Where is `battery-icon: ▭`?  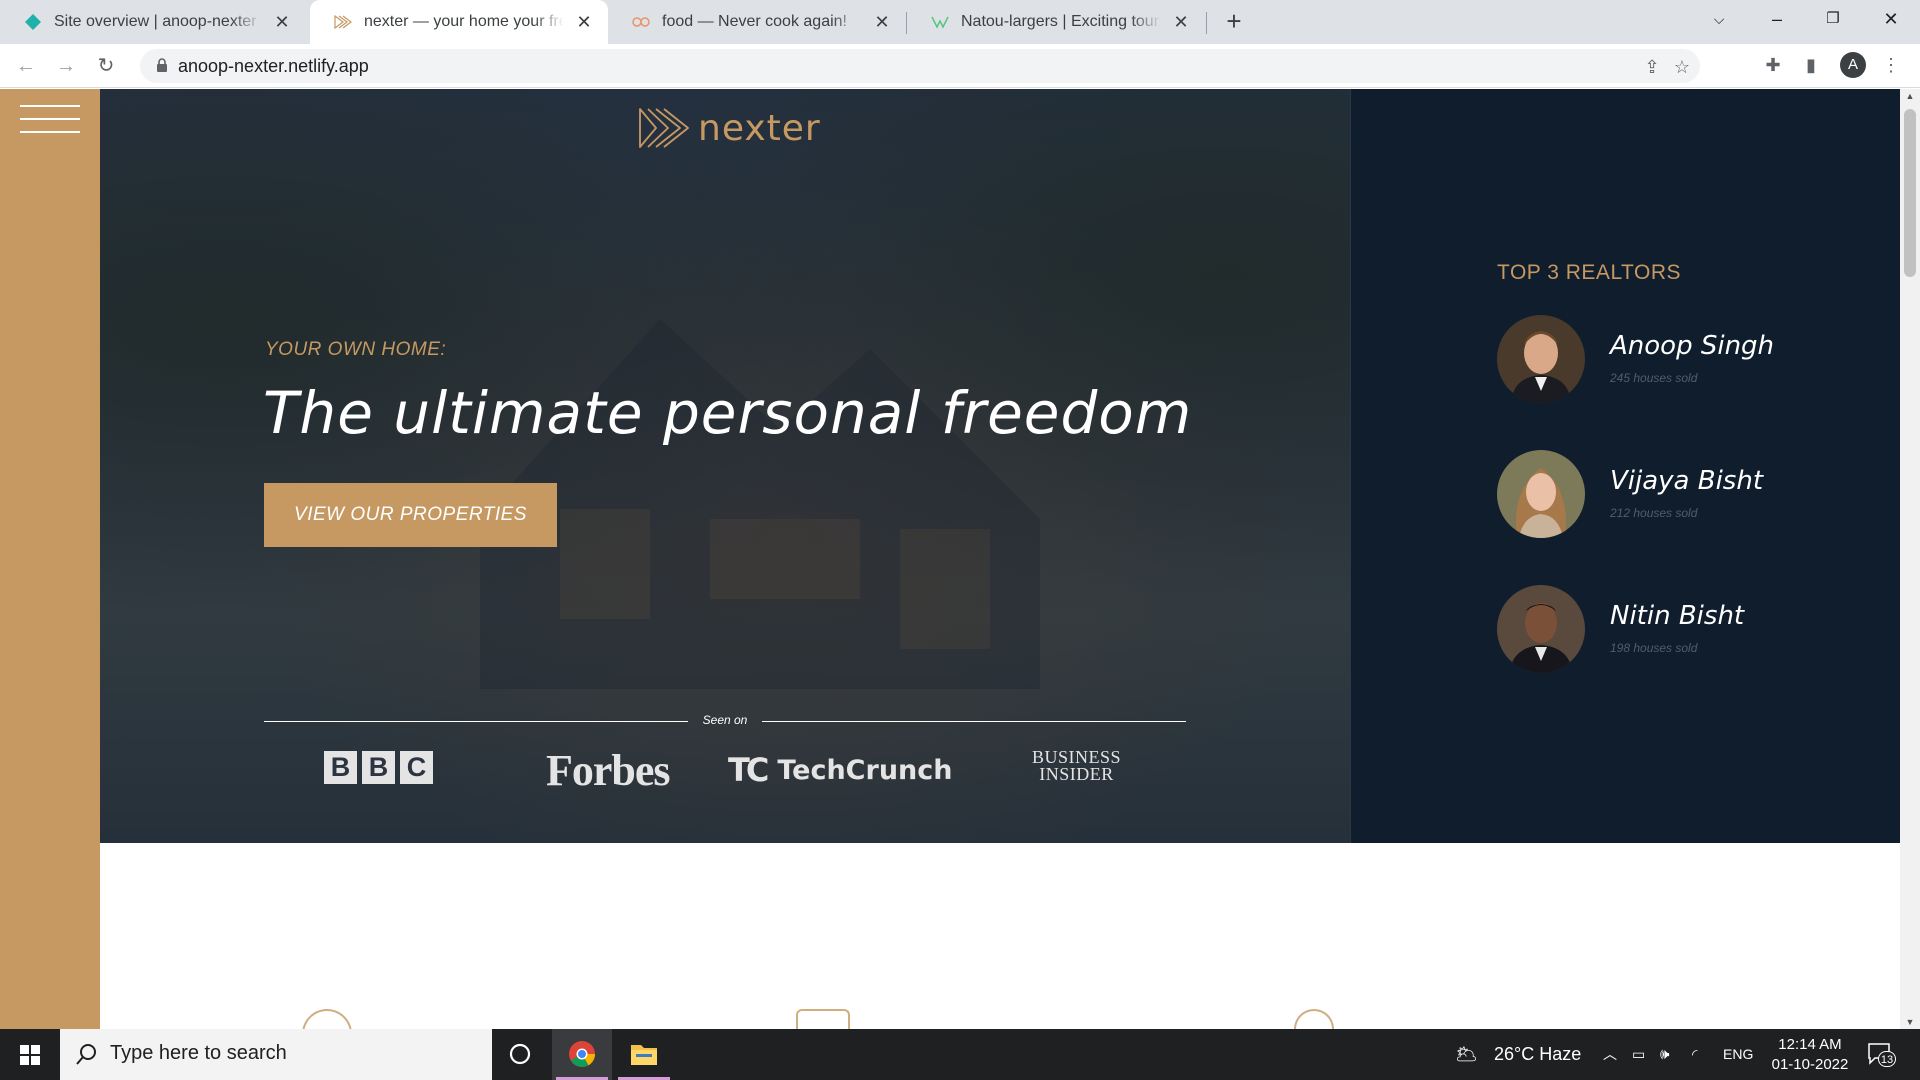
battery-icon: ▭ is located at coordinates (1638, 1054).